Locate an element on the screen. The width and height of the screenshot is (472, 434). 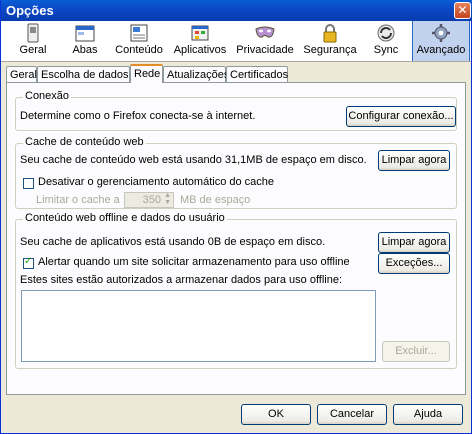
stepper-arrows-icon: ▲ ▼ is located at coordinates (167, 199).